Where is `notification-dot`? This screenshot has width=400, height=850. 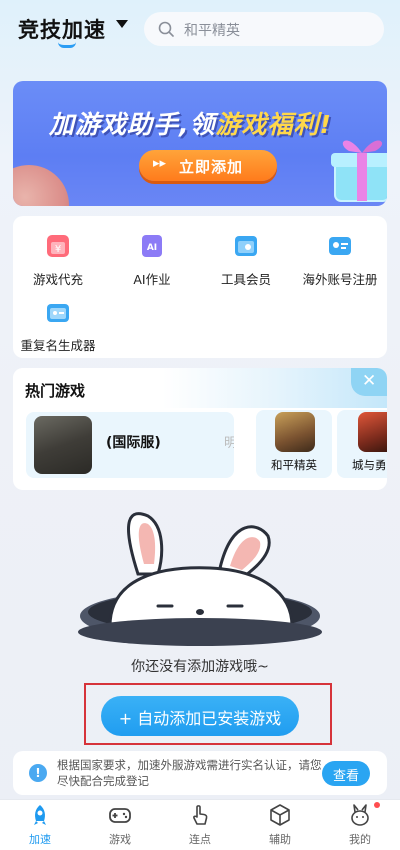 notification-dot is located at coordinates (377, 805).